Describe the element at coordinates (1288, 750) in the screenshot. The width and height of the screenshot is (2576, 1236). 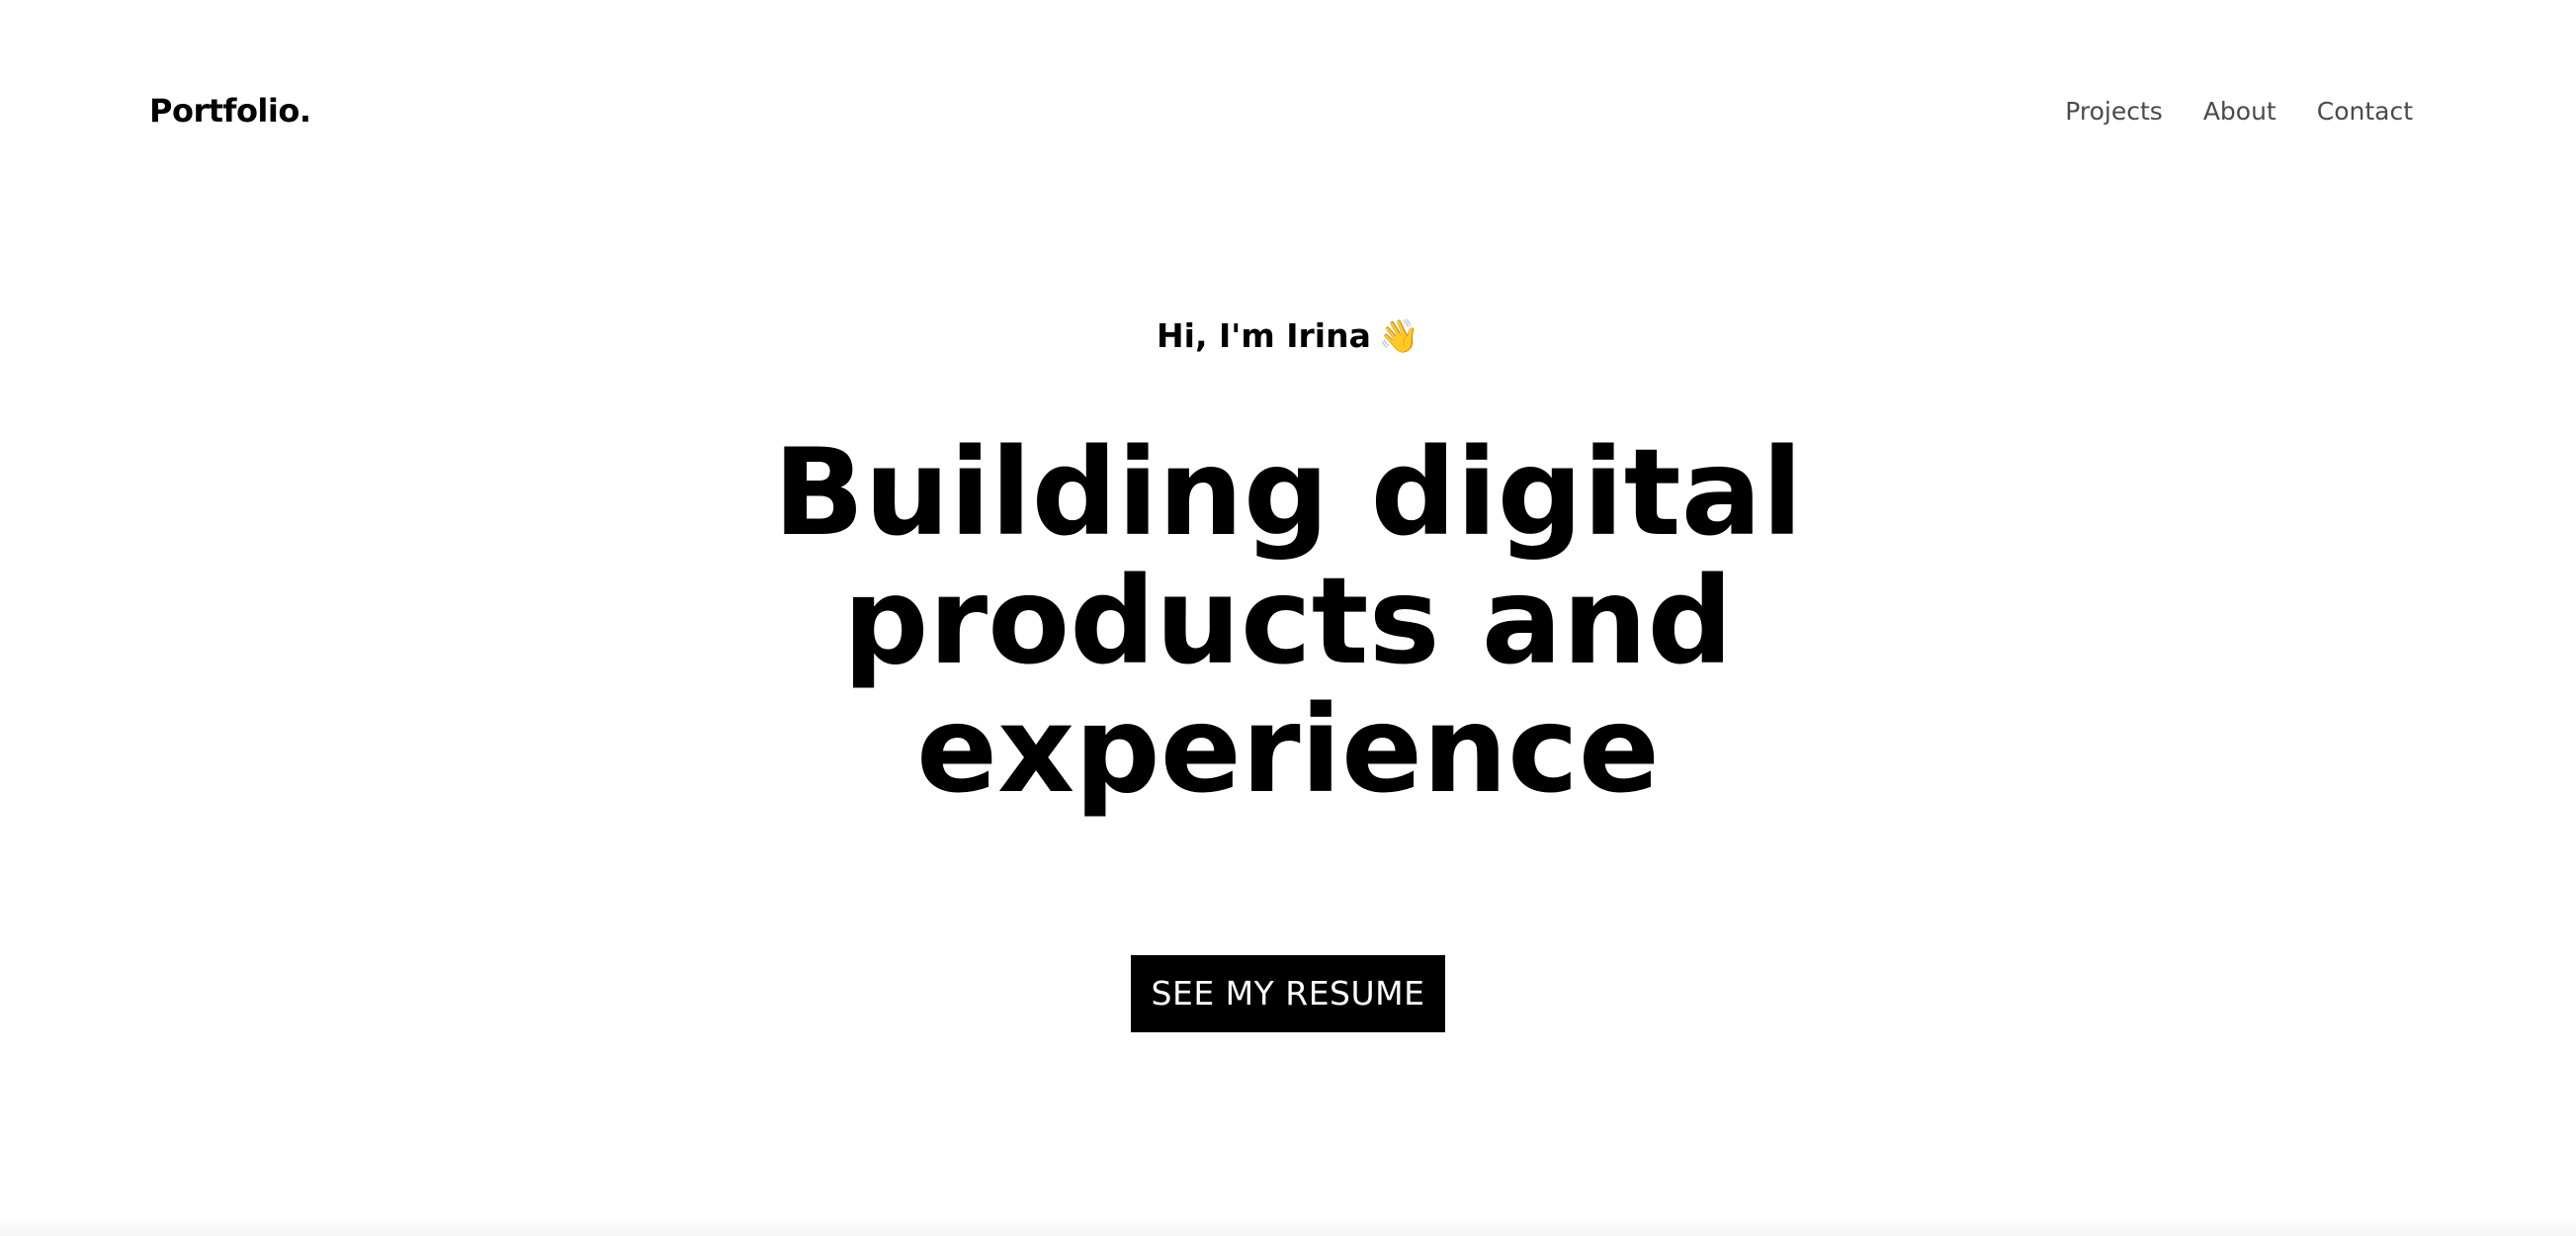
I see `headline-line: experience` at that location.